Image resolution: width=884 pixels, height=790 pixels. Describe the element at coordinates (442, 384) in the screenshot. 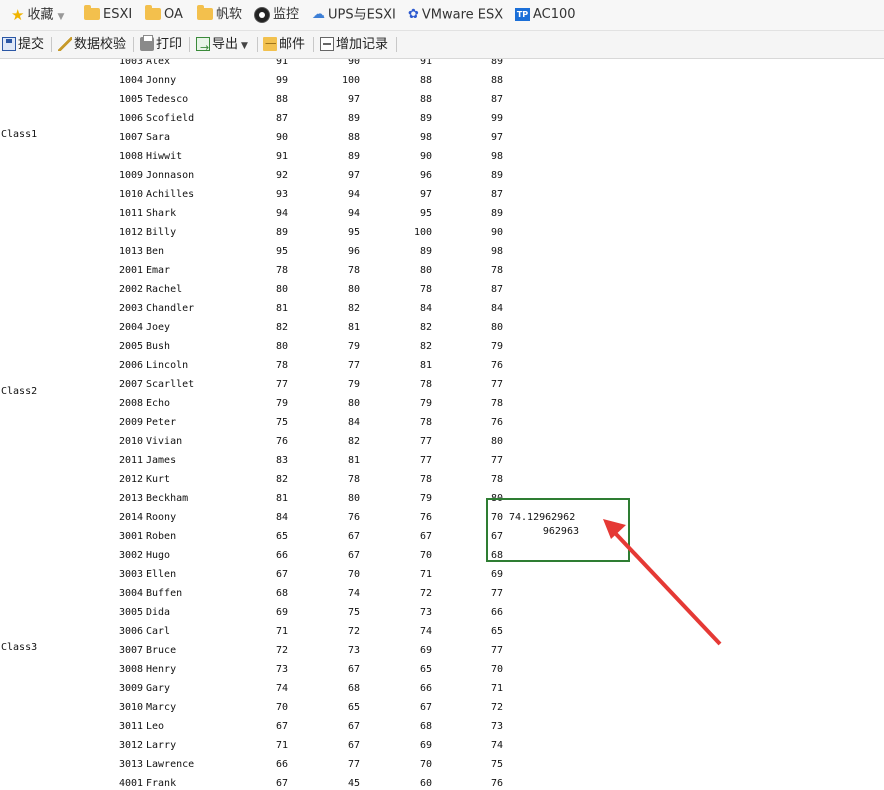

I see `table-row: 2007 Scarllet 77 79 78 77` at that location.